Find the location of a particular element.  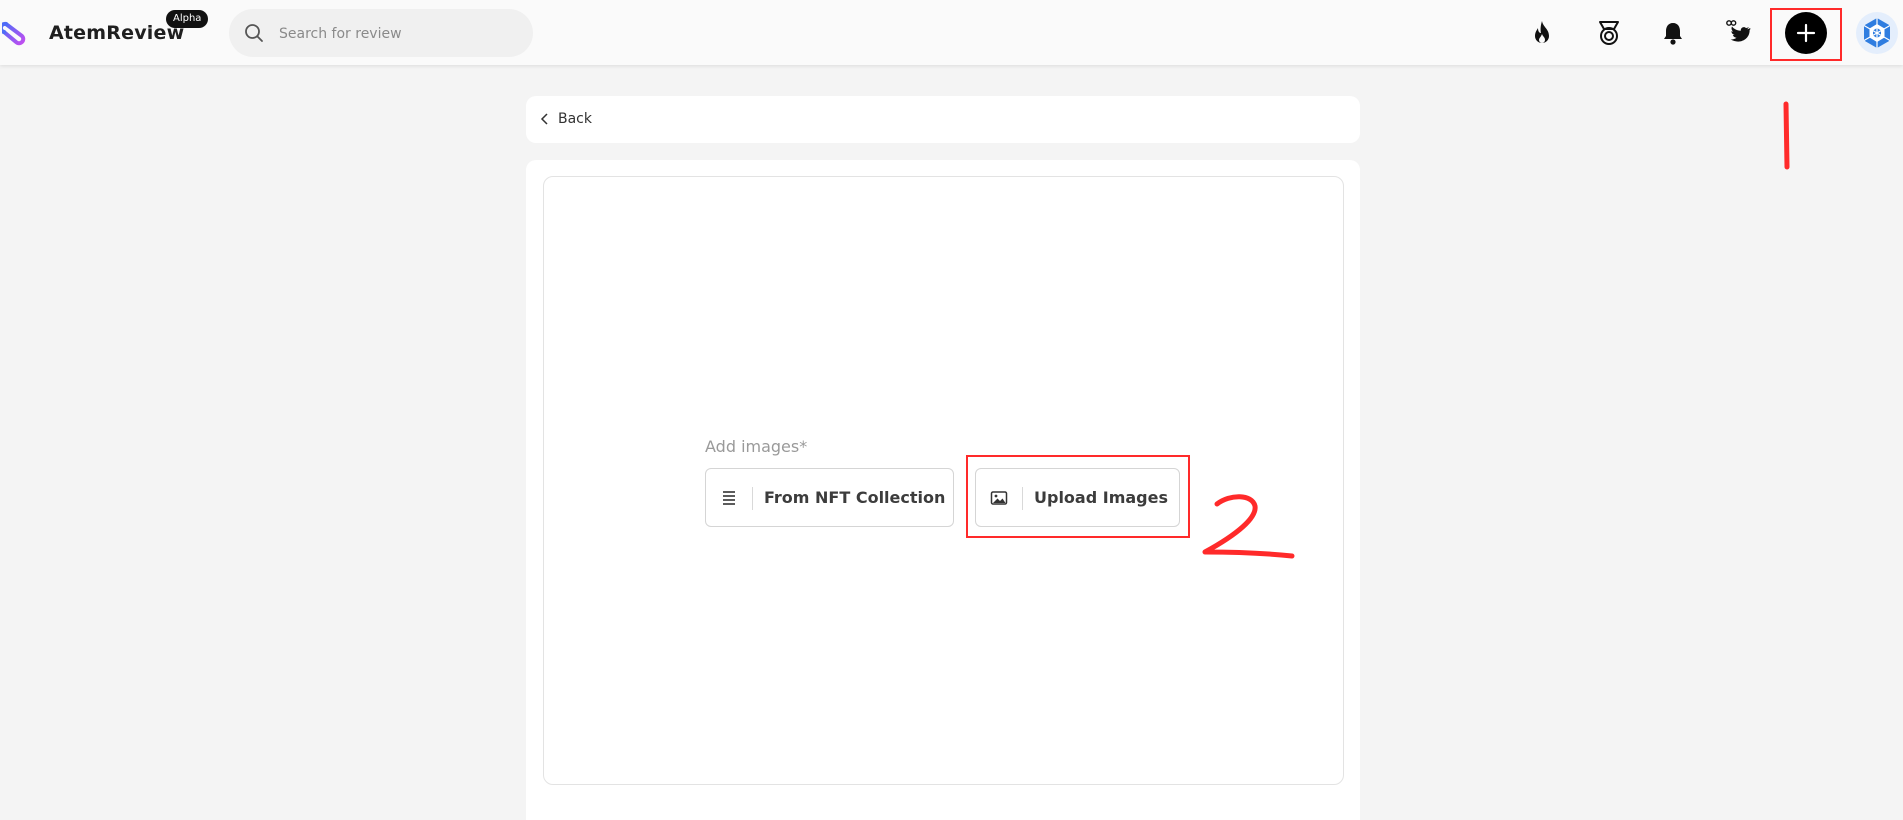

brand-name: AtemReview is located at coordinates (116, 33).